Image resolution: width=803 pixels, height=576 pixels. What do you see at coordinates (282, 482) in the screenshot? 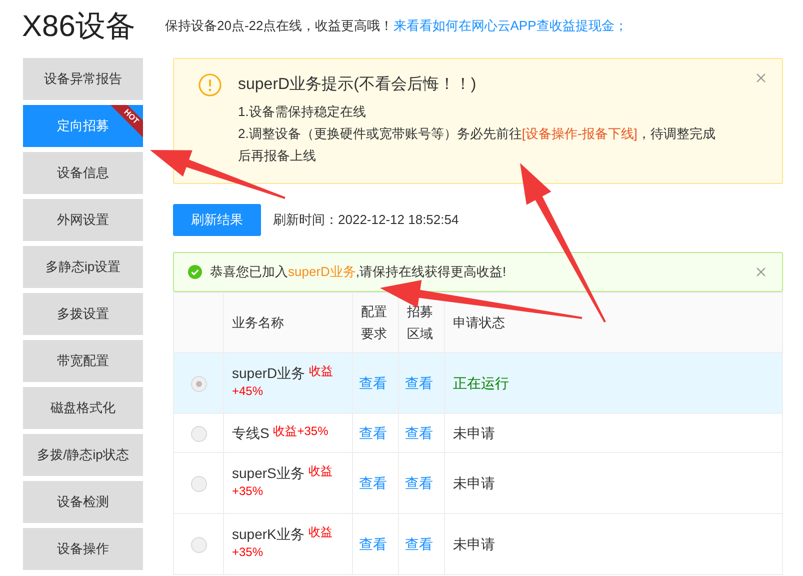
I see `service-name: superS业务 收益+35%` at bounding box center [282, 482].